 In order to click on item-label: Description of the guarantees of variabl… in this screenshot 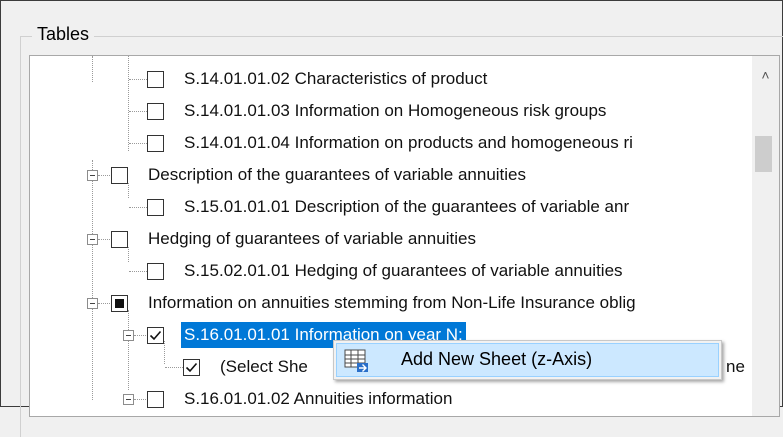, I will do `click(337, 174)`.